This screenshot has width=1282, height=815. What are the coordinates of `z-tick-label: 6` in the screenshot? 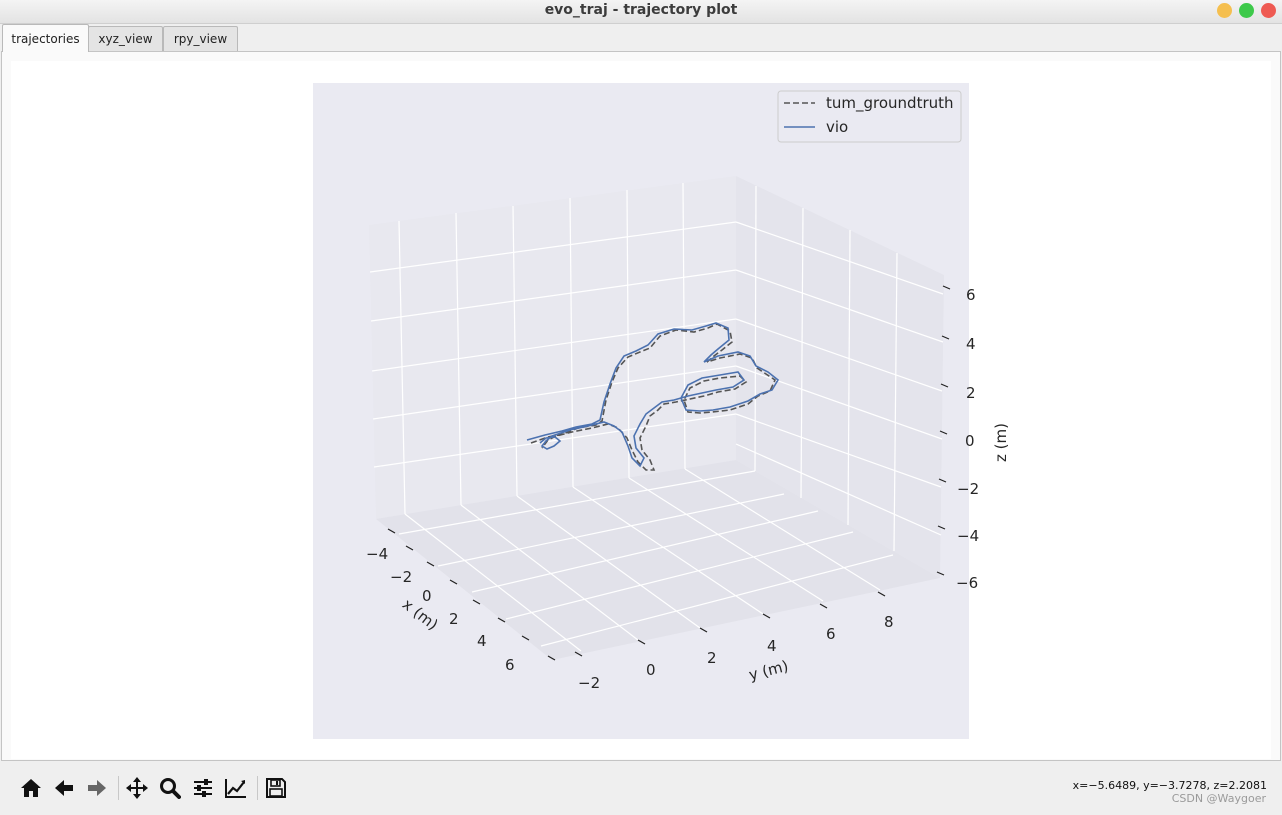 It's located at (971, 295).